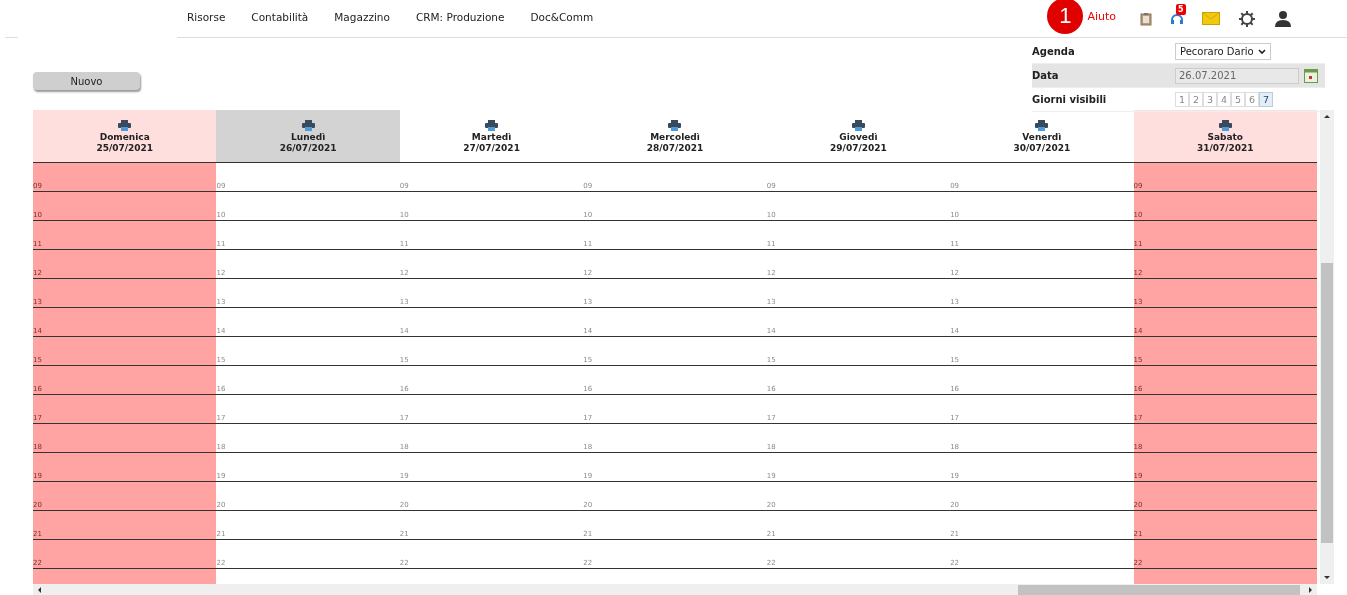 The height and width of the screenshot is (595, 1347). What do you see at coordinates (1101, 16) in the screenshot?
I see `help-link: Aiuto` at bounding box center [1101, 16].